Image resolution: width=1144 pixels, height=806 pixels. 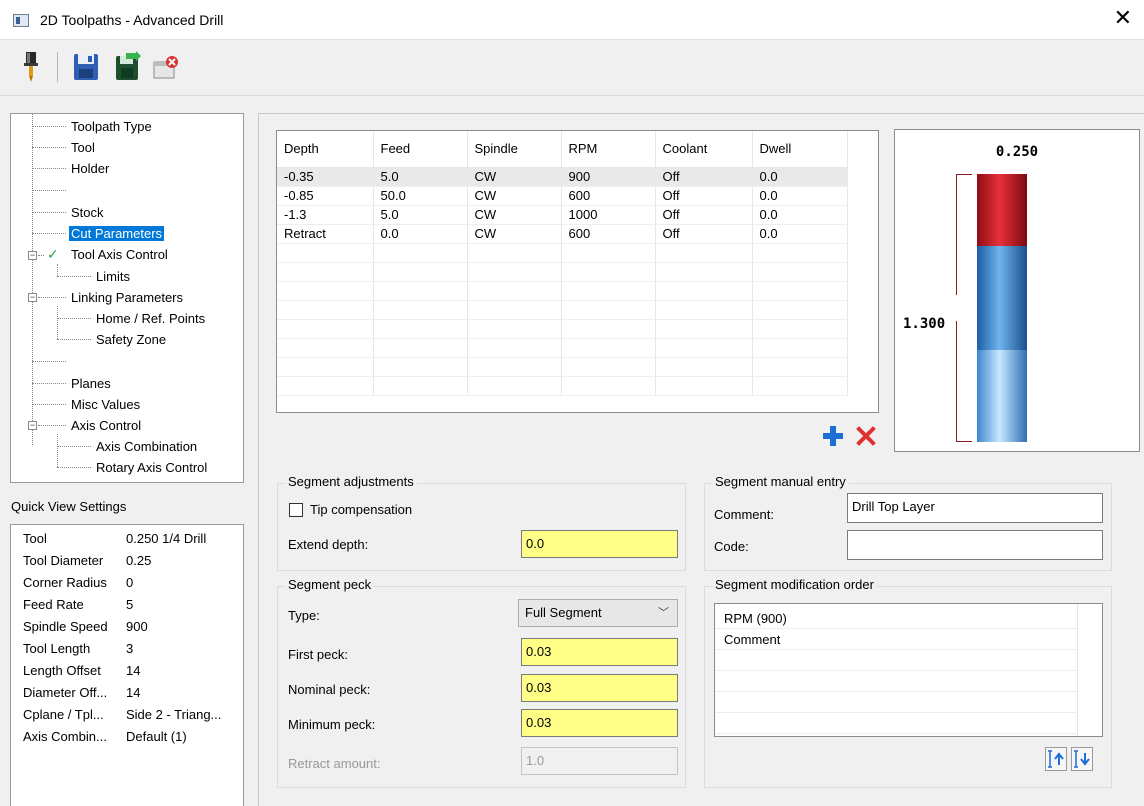 I want to click on quick-view-row: Diameter Off... 14, so click(x=82, y=692).